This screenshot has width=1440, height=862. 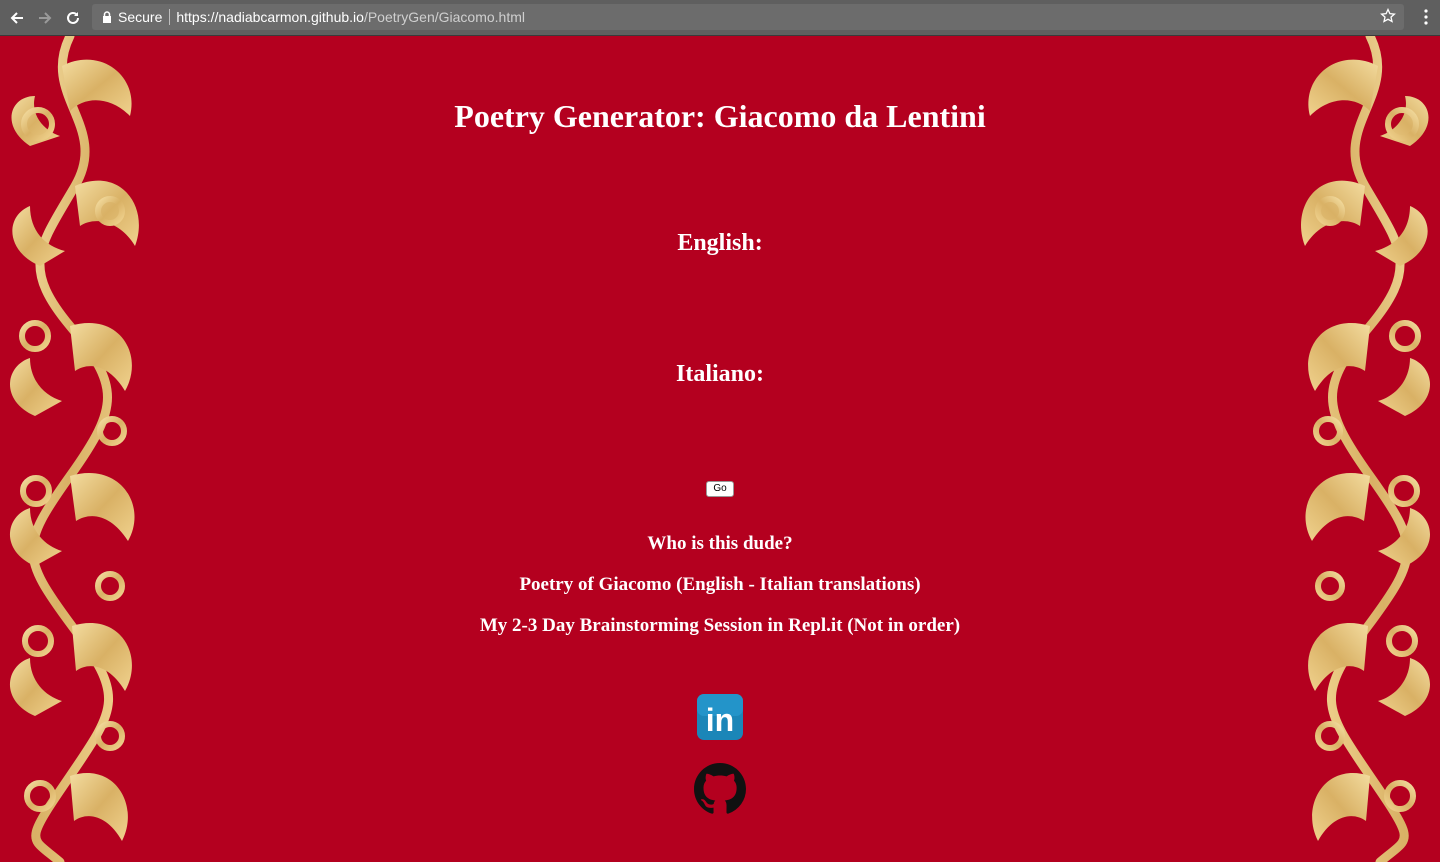 I want to click on secure-label: Secure, so click(x=140, y=17).